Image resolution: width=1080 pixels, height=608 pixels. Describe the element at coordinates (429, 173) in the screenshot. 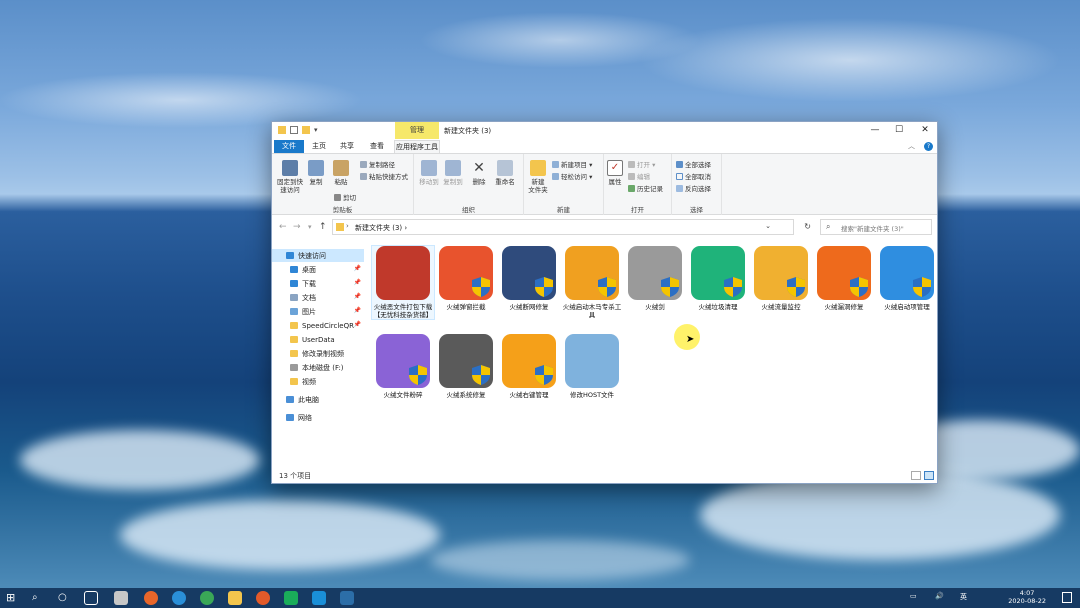

I see `move-to-button: 移动到` at that location.